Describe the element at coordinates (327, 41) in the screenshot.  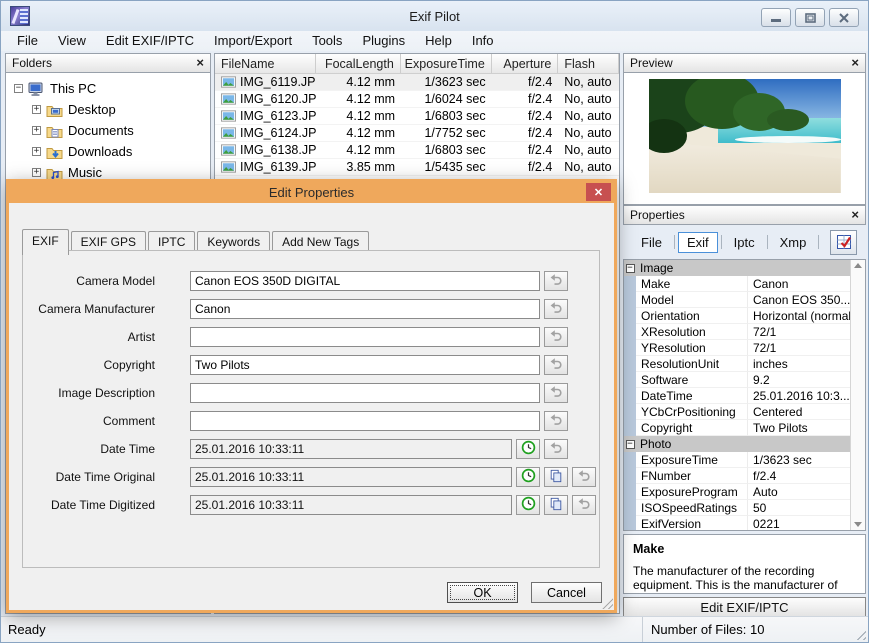
I see `menu-tools: Tools` at that location.